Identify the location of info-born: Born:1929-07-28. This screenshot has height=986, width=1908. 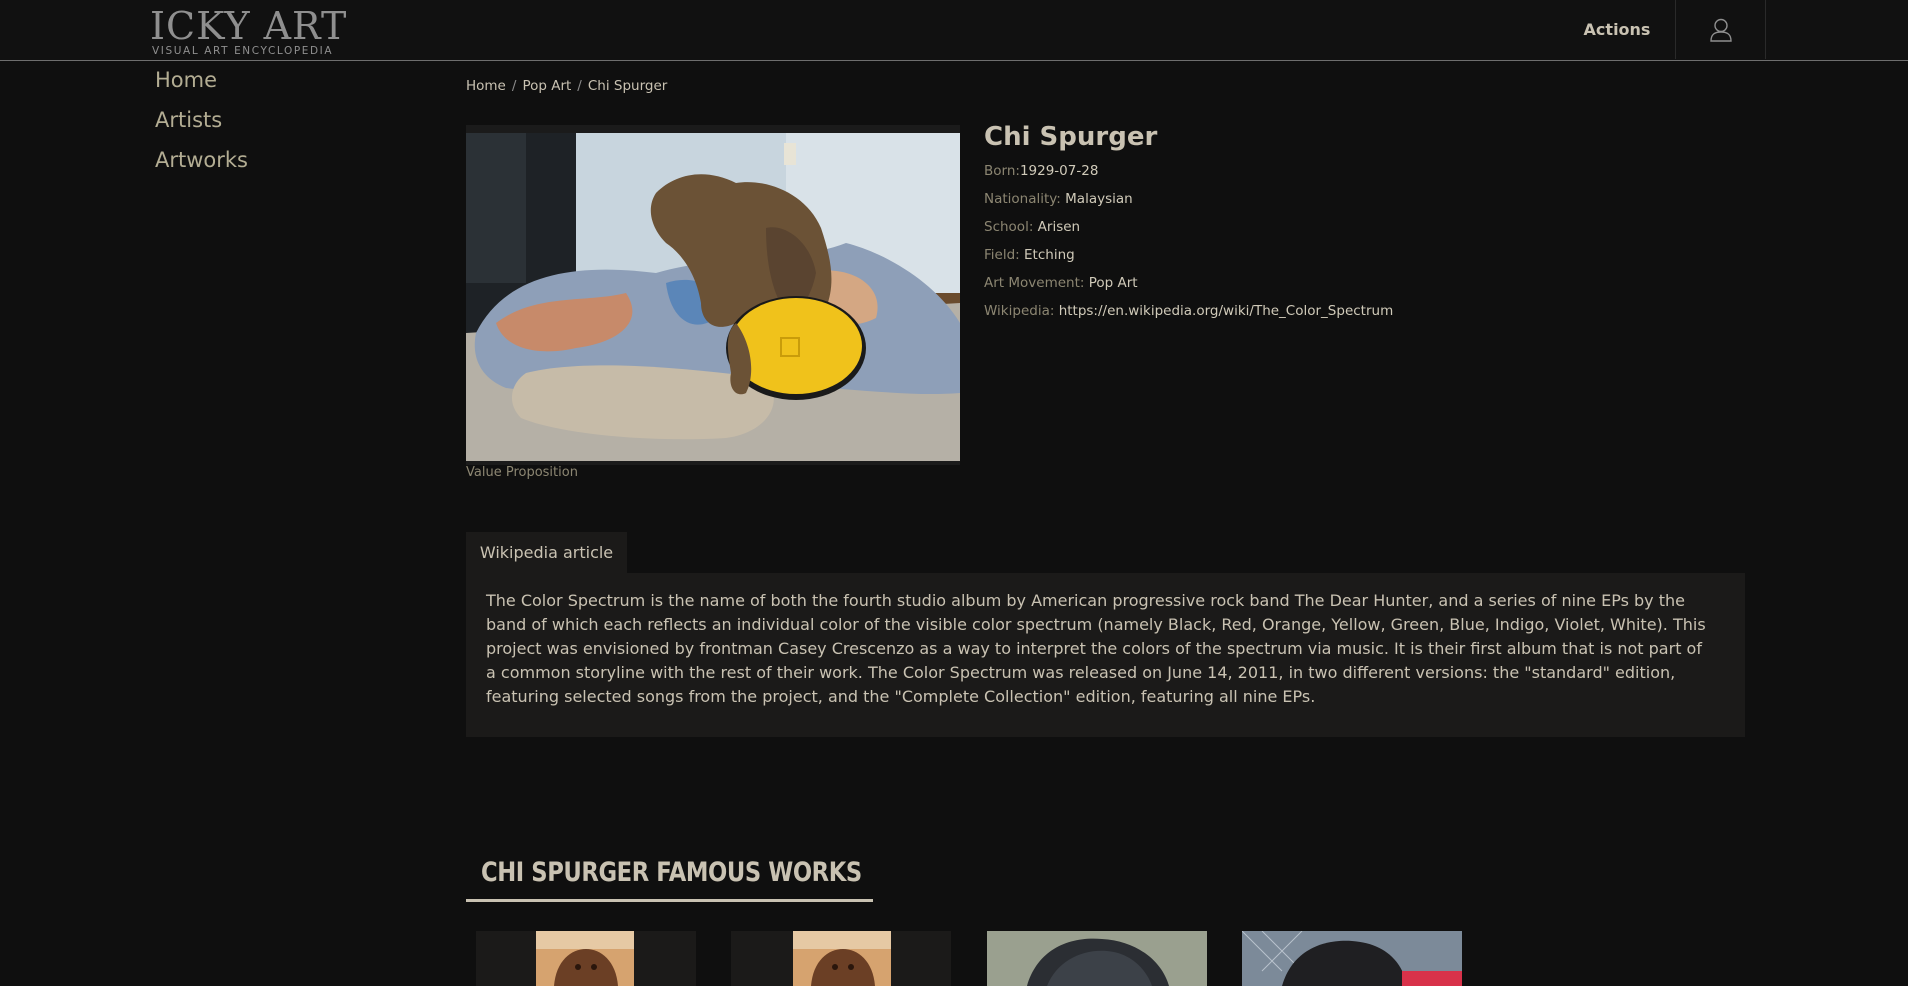
(1188, 177).